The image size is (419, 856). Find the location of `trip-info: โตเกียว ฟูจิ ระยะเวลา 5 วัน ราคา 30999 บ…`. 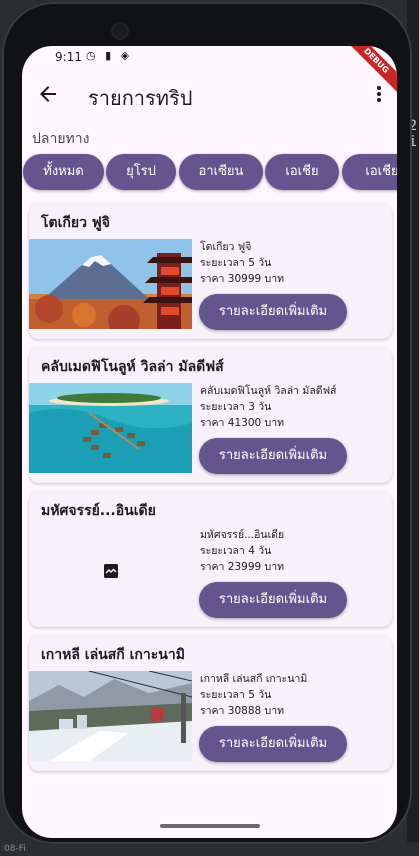

trip-info: โตเกียว ฟูจิ ระยะเวลา 5 วัน ราคา 30999 บ… is located at coordinates (242, 263).